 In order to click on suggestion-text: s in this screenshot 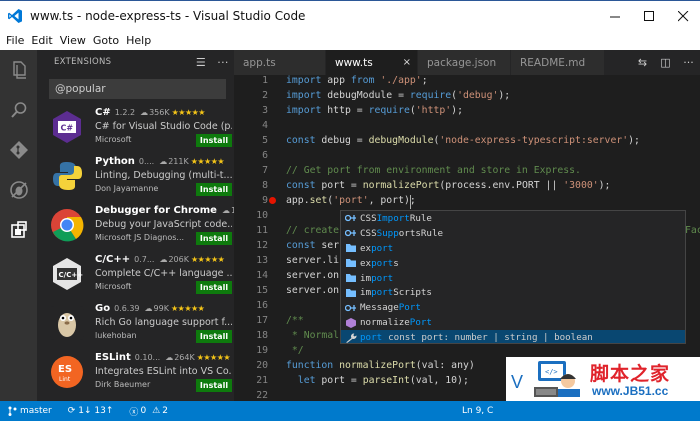, I will do `click(396, 263)`.